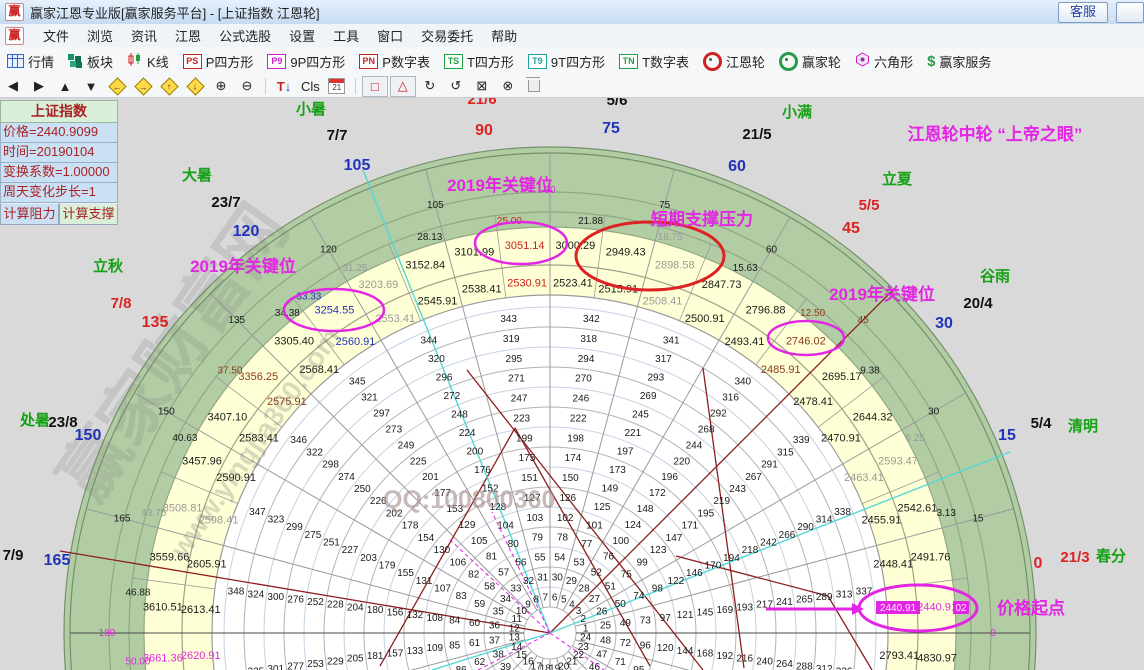 The width and height of the screenshot is (1144, 670). Describe the element at coordinates (143, 86) in the screenshot. I see `tool-diamond-right: →` at that location.